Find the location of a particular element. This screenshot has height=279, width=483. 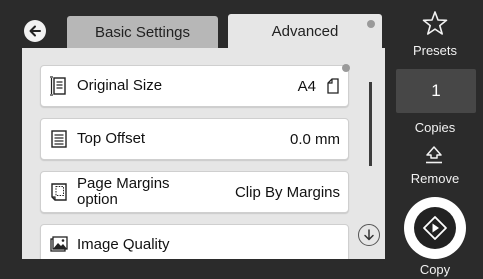

arrow-down-icon is located at coordinates (369, 235).